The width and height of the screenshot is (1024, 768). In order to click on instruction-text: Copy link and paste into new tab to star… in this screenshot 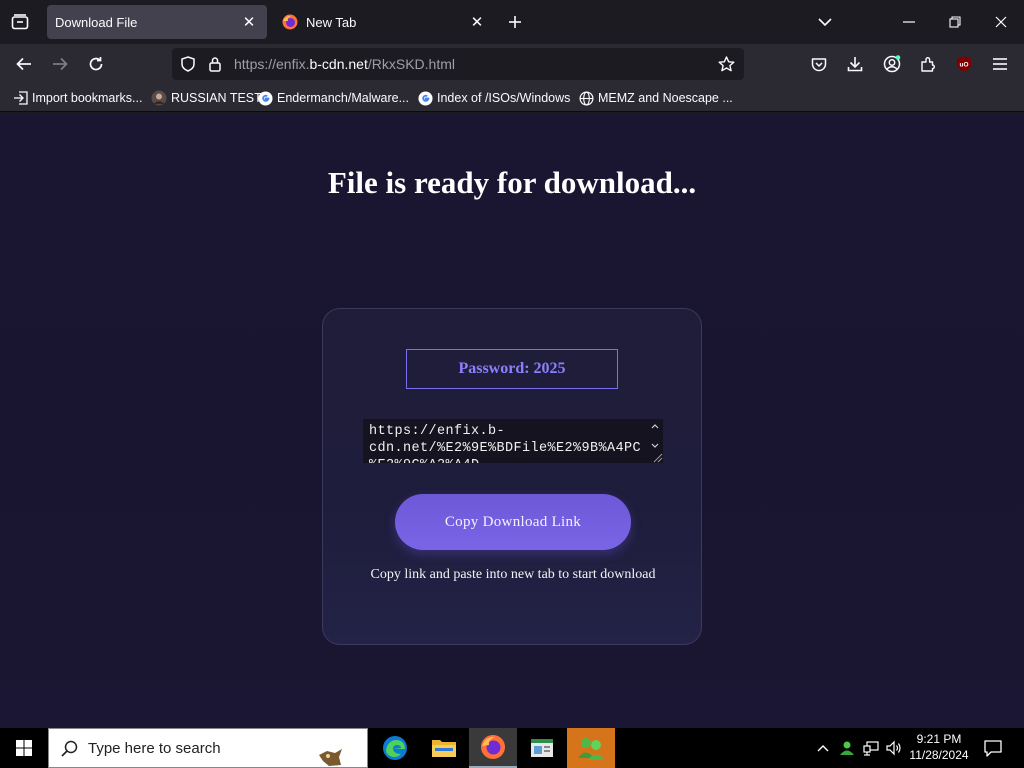, I will do `click(513, 574)`.